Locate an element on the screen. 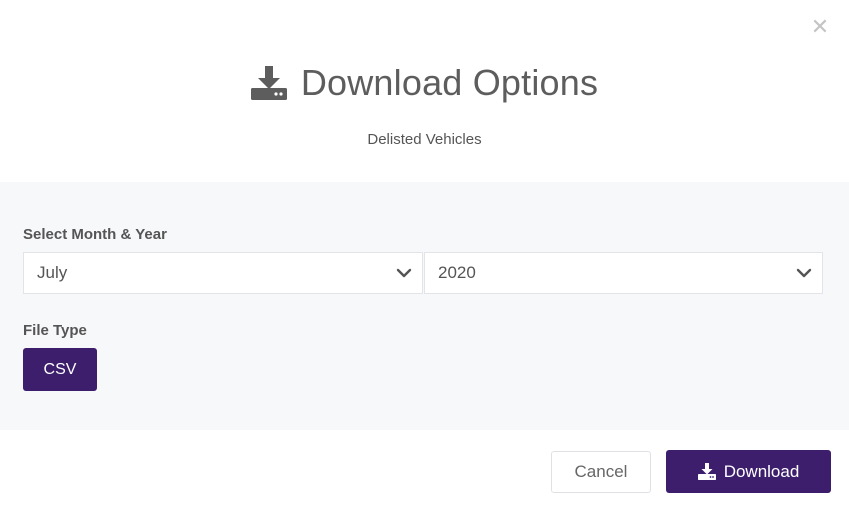  download-button: Download is located at coordinates (748, 471).